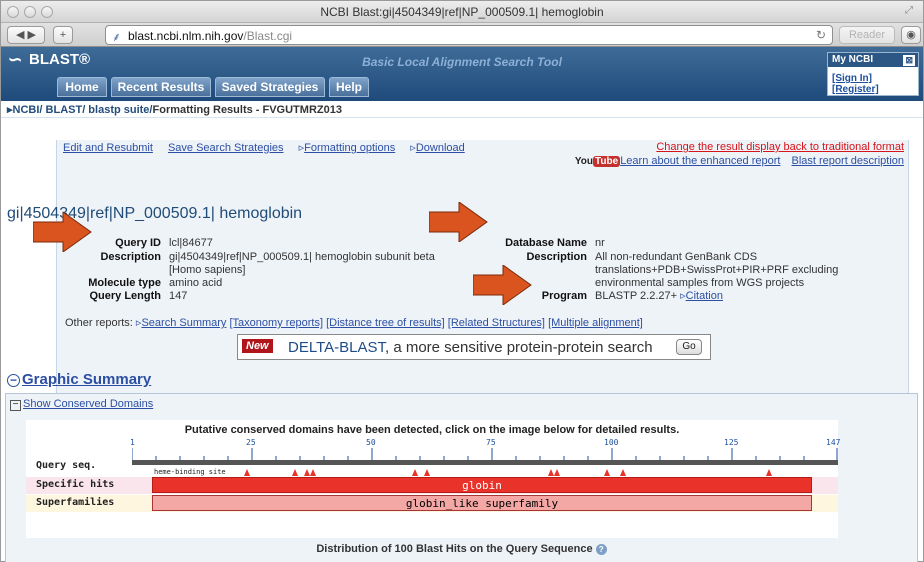 The width and height of the screenshot is (924, 562). What do you see at coordinates (183, 323) in the screenshot?
I see `search-summary-link: Search Summary` at bounding box center [183, 323].